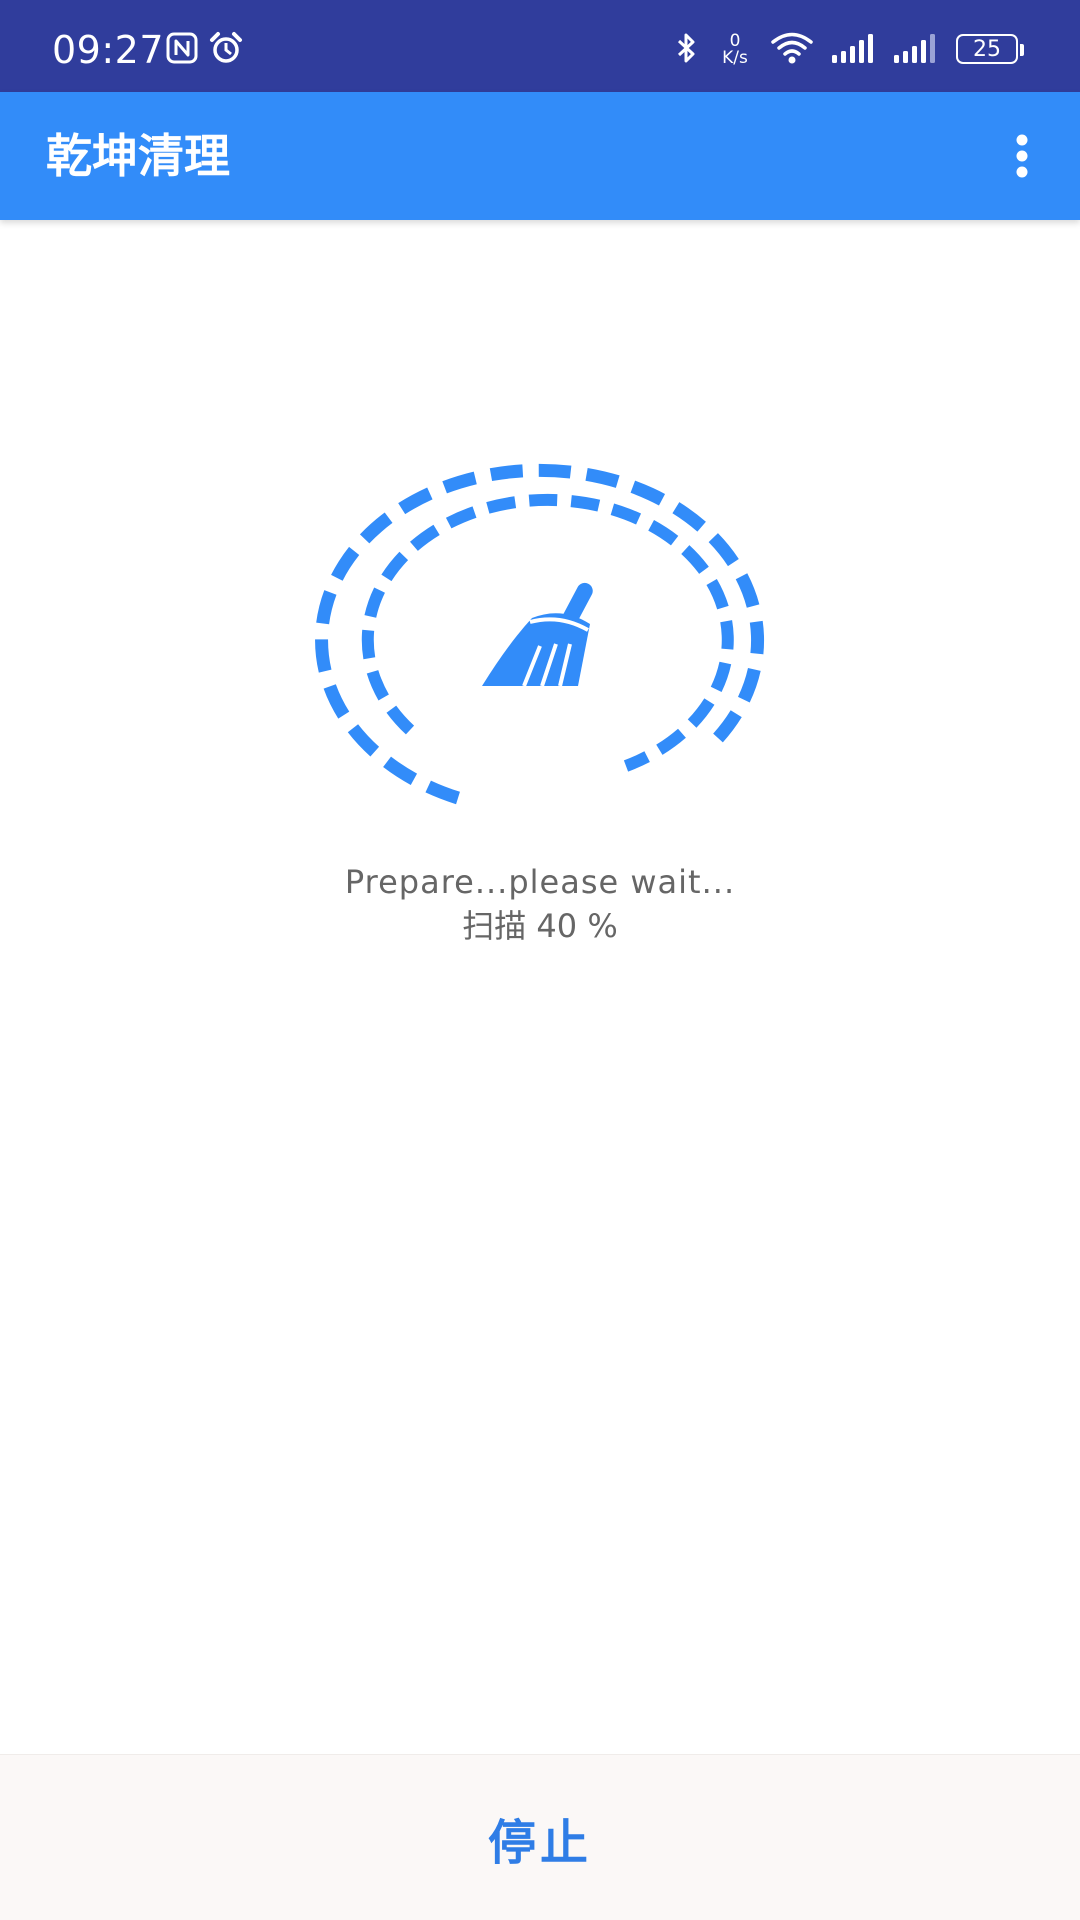  Describe the element at coordinates (537, 634) in the screenshot. I see `broom-icon` at that location.